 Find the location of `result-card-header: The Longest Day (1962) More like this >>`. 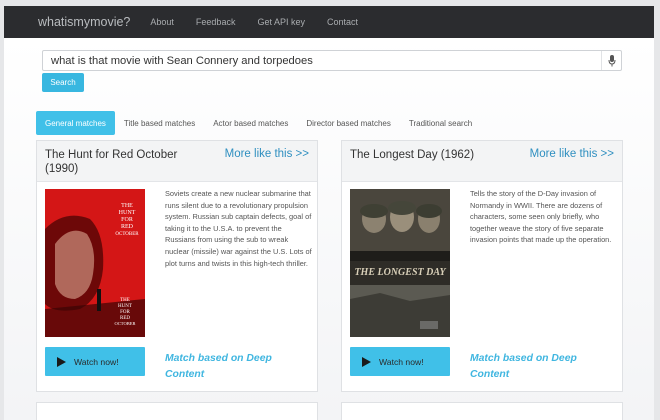

result-card-header: The Longest Day (1962) More like this >> is located at coordinates (482, 161).